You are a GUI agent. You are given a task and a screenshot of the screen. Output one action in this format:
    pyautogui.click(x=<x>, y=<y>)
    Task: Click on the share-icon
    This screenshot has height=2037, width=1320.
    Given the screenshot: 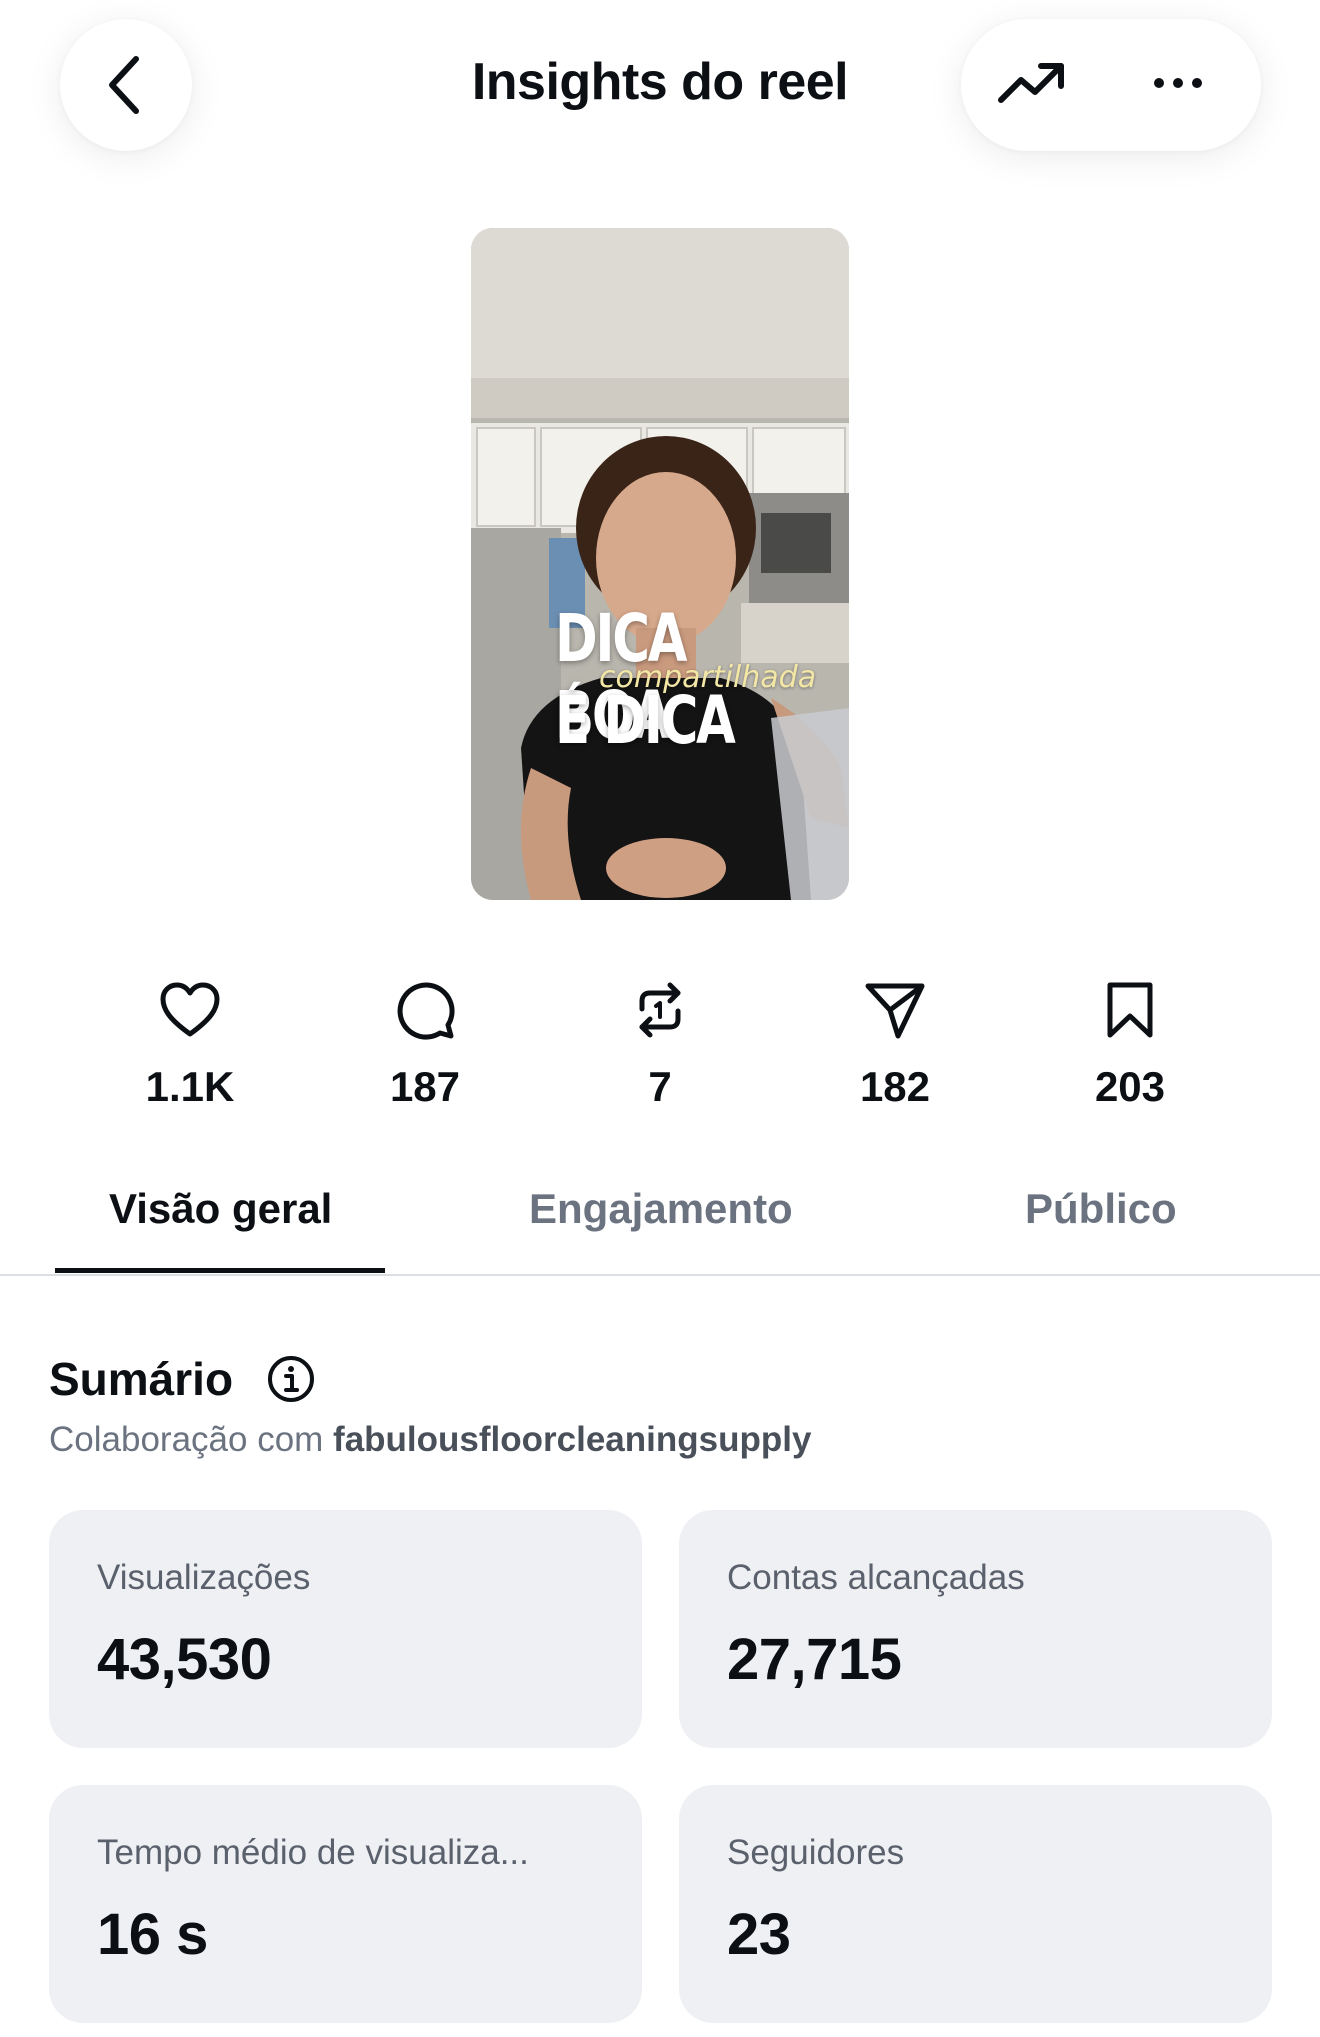 What is the action you would take?
    pyautogui.click(x=895, y=1011)
    